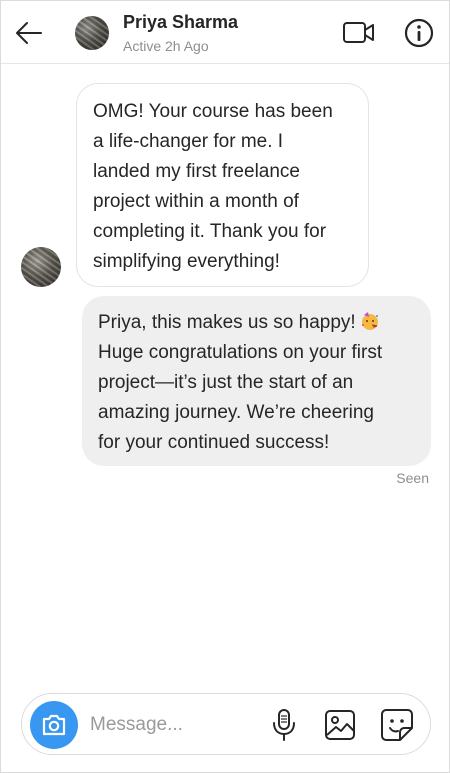 The height and width of the screenshot is (773, 450). What do you see at coordinates (210, 231) in the screenshot?
I see `message-line: completing it. Thank you for` at bounding box center [210, 231].